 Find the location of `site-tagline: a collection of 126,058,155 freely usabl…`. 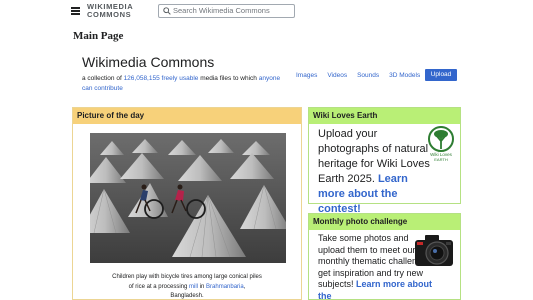

site-tagline: a collection of 126,058,155 freely usabl… is located at coordinates (181, 83).